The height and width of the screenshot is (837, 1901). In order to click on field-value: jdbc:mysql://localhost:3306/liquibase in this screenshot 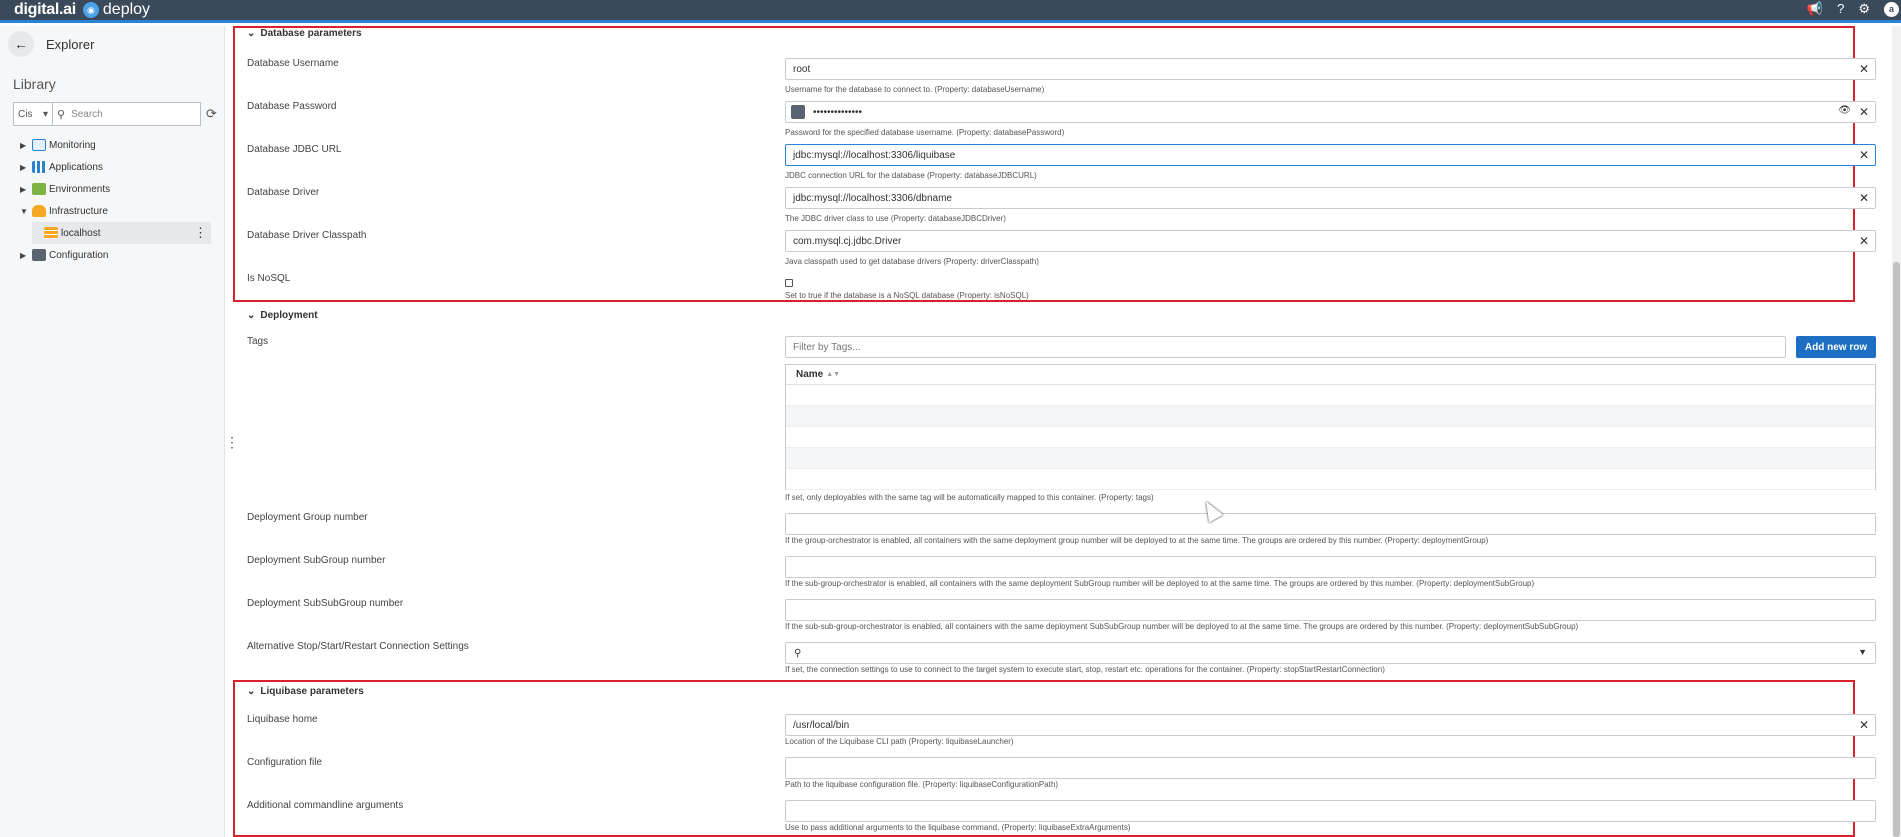, I will do `click(874, 155)`.